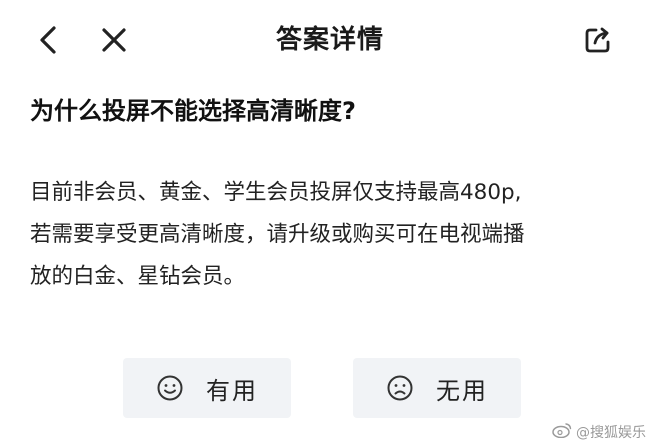 This screenshot has height=448, width=660. What do you see at coordinates (598, 40) in the screenshot?
I see `share-icon` at bounding box center [598, 40].